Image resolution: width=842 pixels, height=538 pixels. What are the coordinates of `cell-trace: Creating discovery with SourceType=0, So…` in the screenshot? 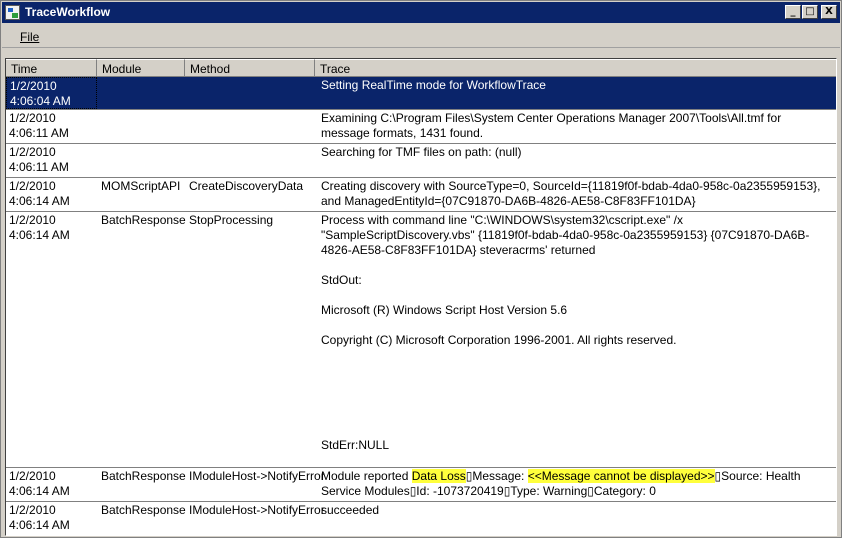 It's located at (571, 193).